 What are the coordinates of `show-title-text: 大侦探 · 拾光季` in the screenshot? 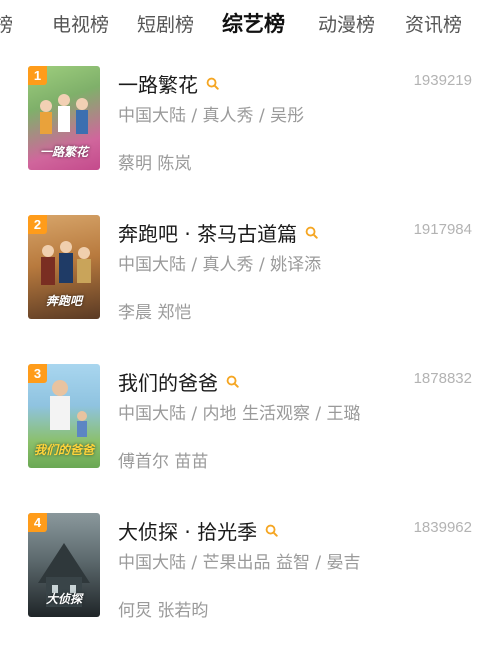 It's located at (188, 532).